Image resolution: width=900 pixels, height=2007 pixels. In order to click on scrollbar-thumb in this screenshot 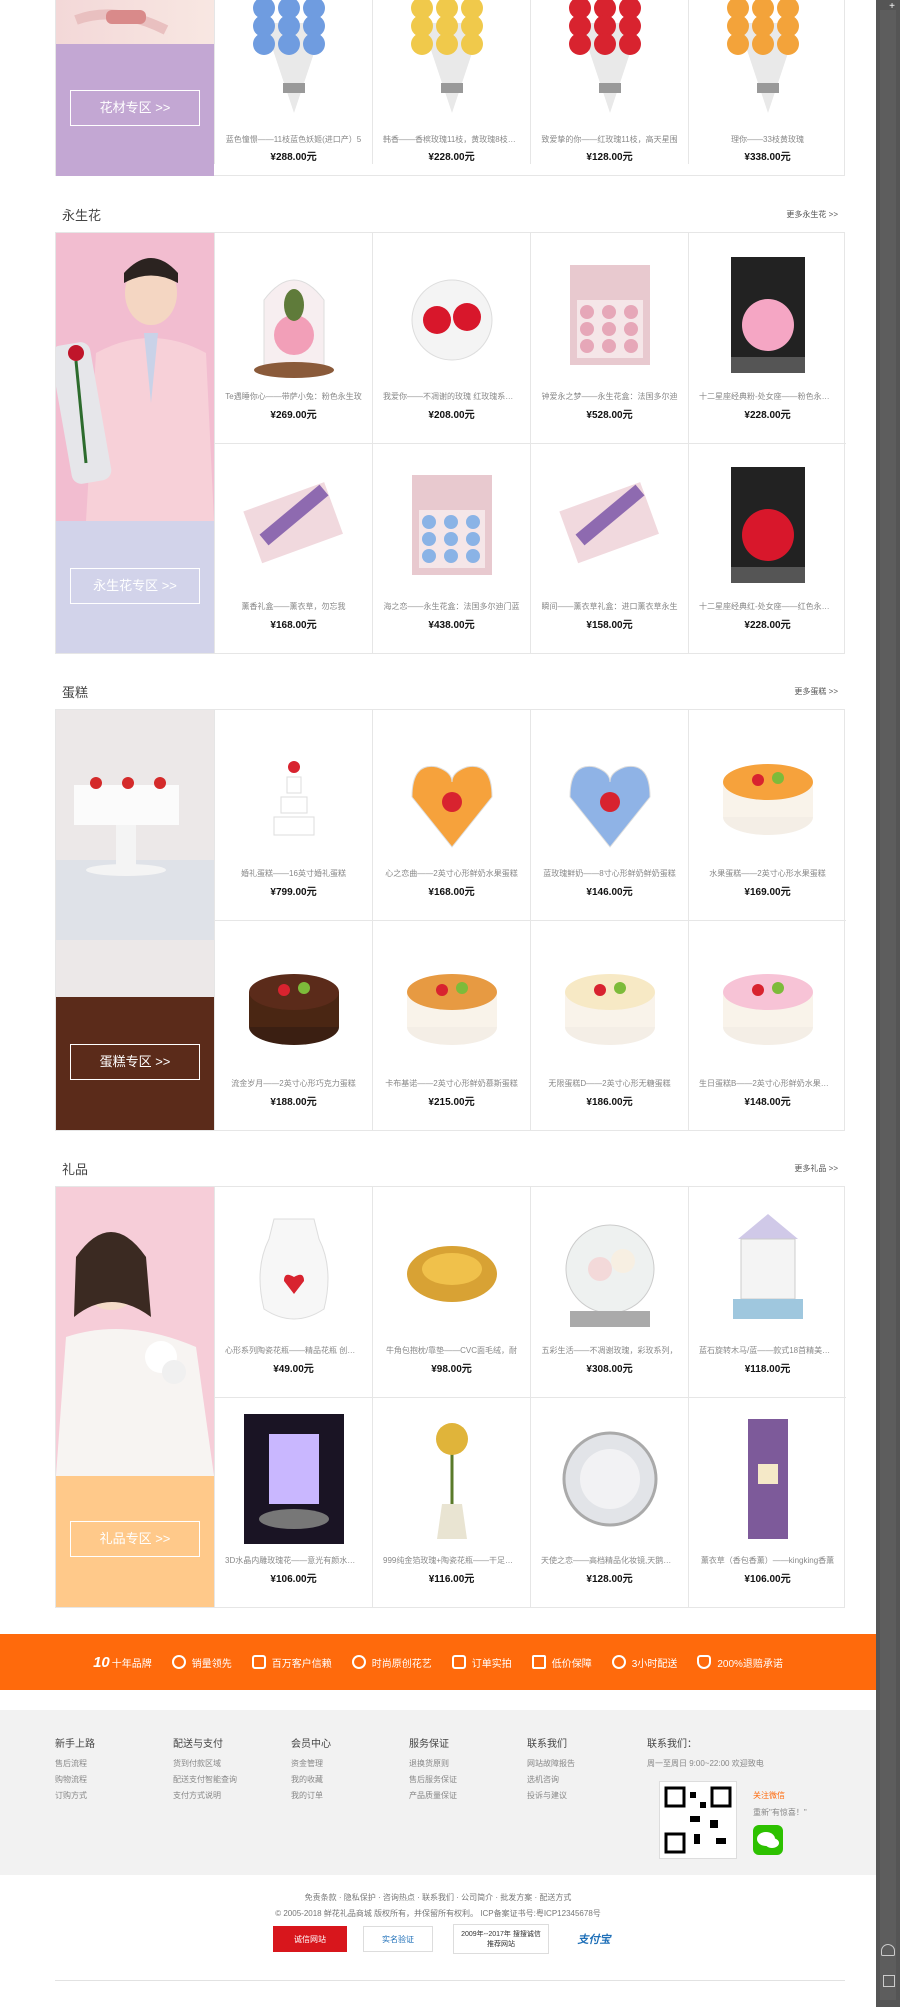, I will do `click(888, 1005)`.